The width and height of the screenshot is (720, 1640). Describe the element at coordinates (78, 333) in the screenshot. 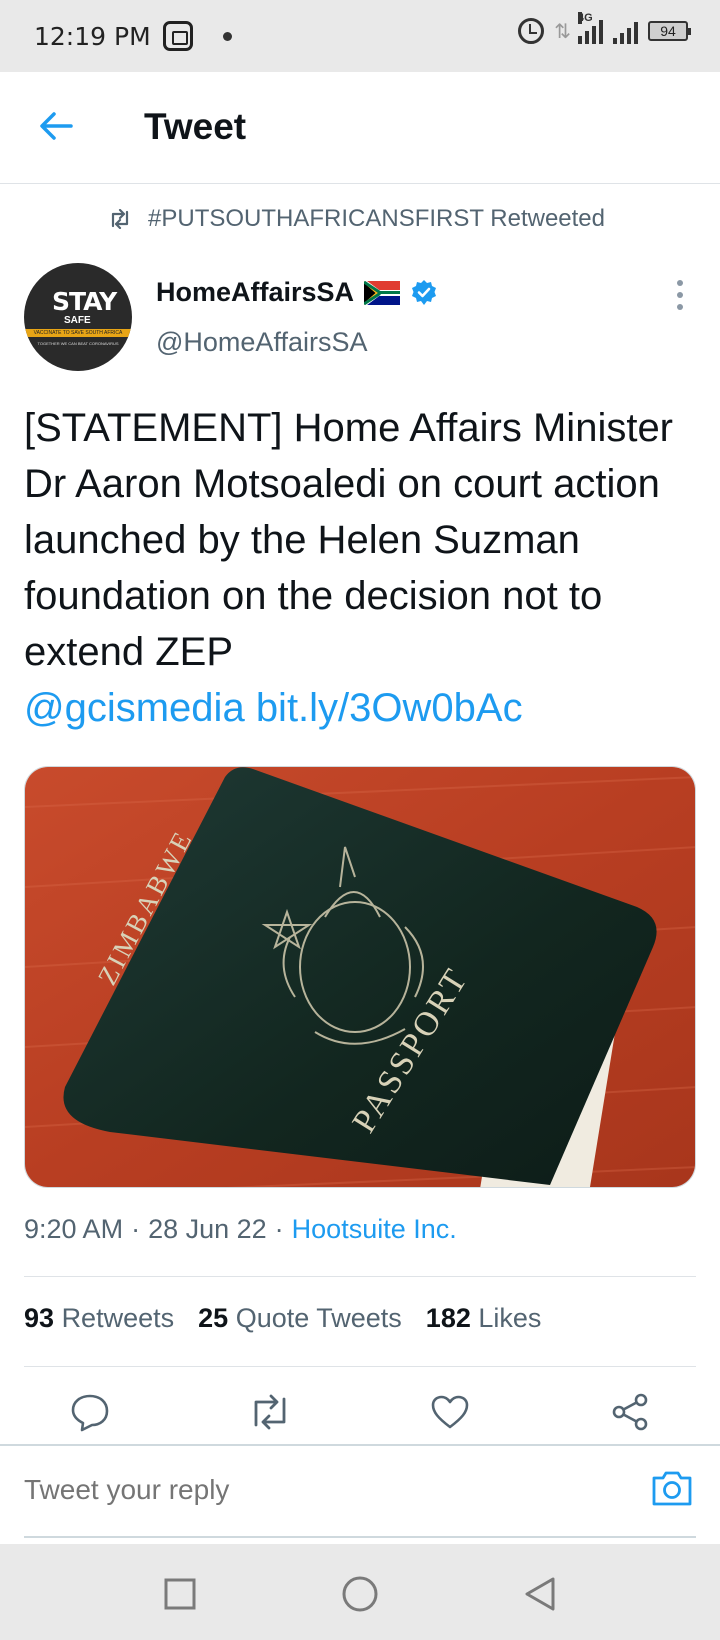

I see `avatar-logo-band: VACCINATE TO SAVE SOUTH AFRICA` at that location.